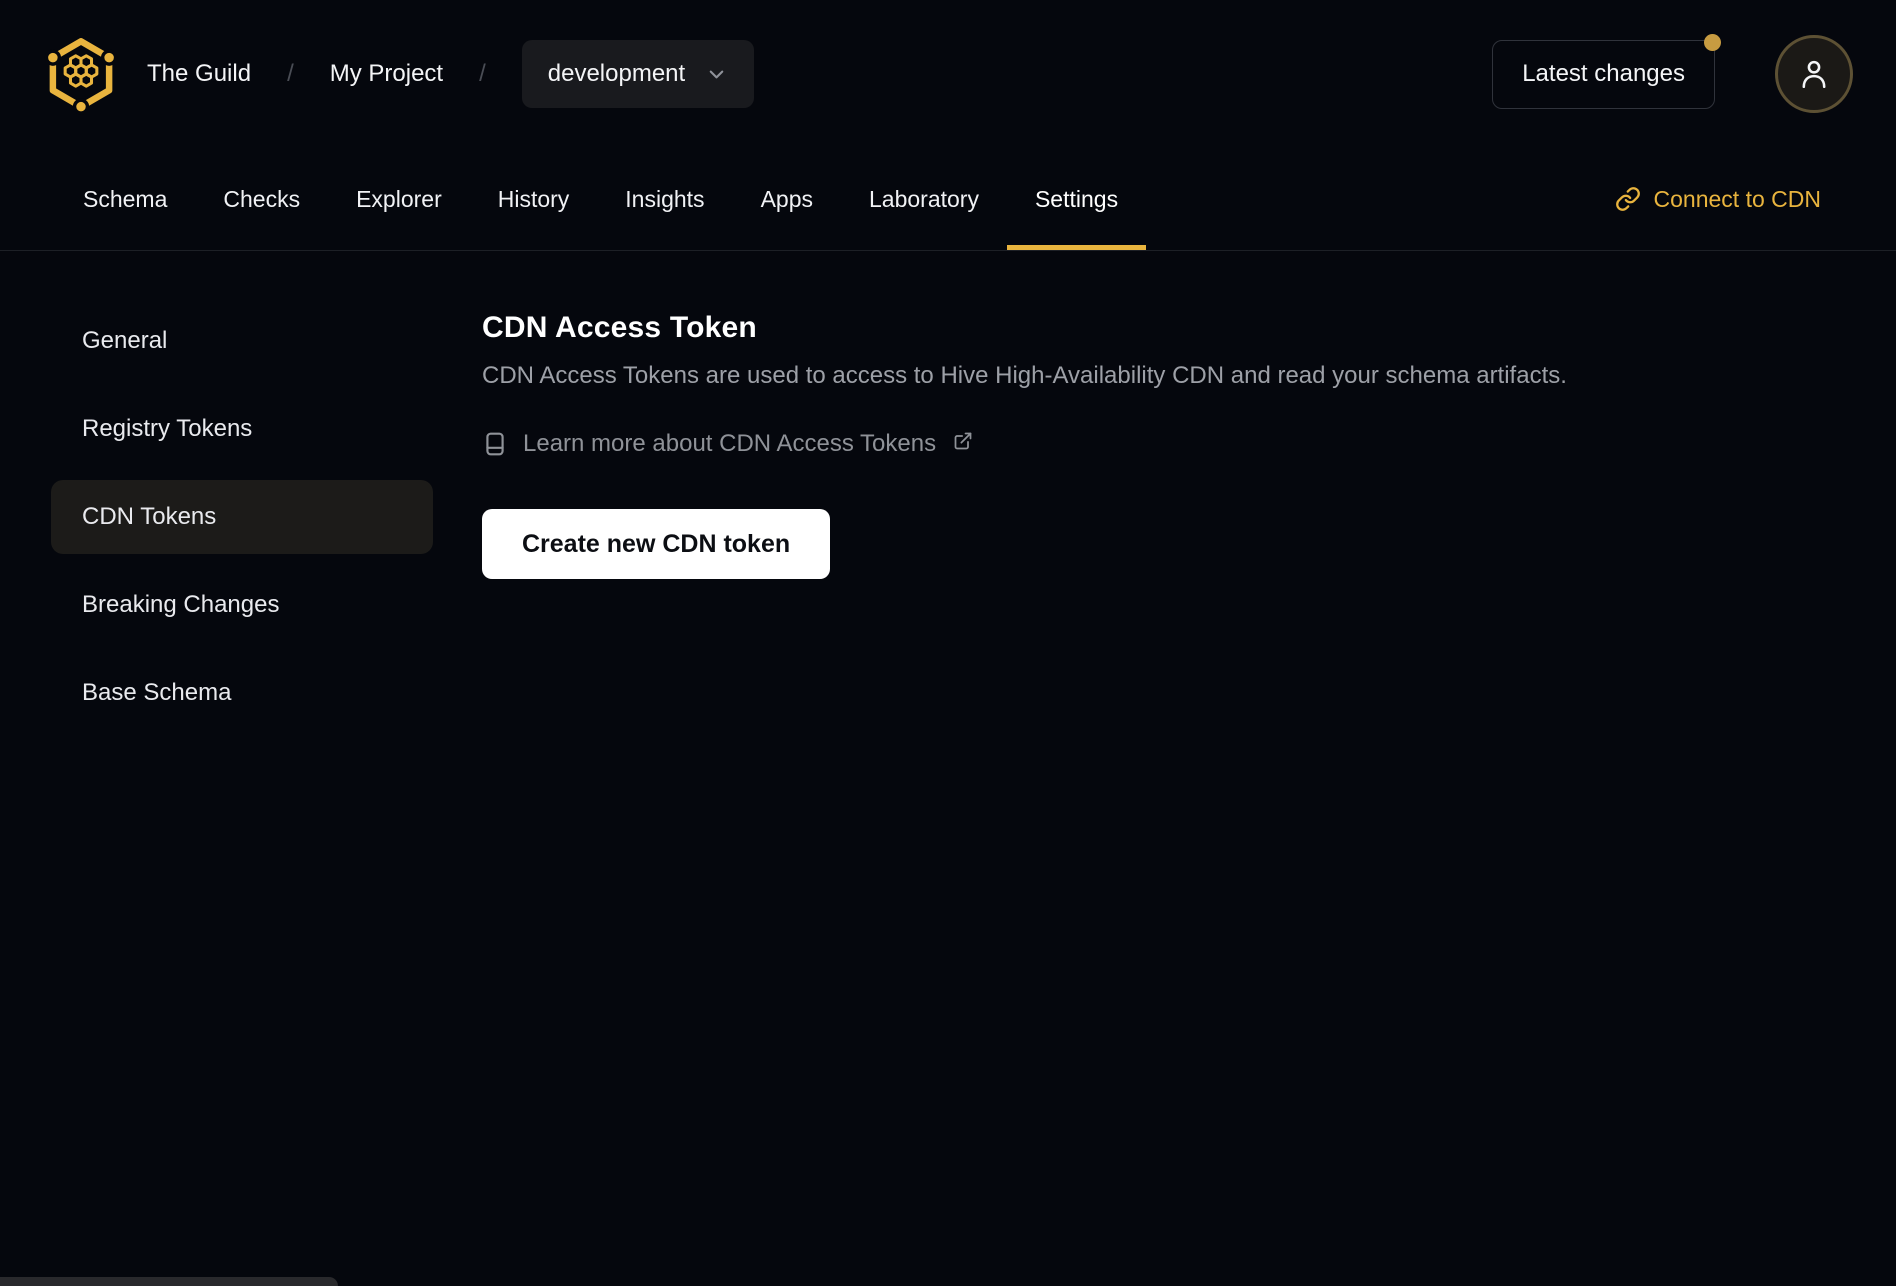  What do you see at coordinates (495, 444) in the screenshot?
I see `book-icon` at bounding box center [495, 444].